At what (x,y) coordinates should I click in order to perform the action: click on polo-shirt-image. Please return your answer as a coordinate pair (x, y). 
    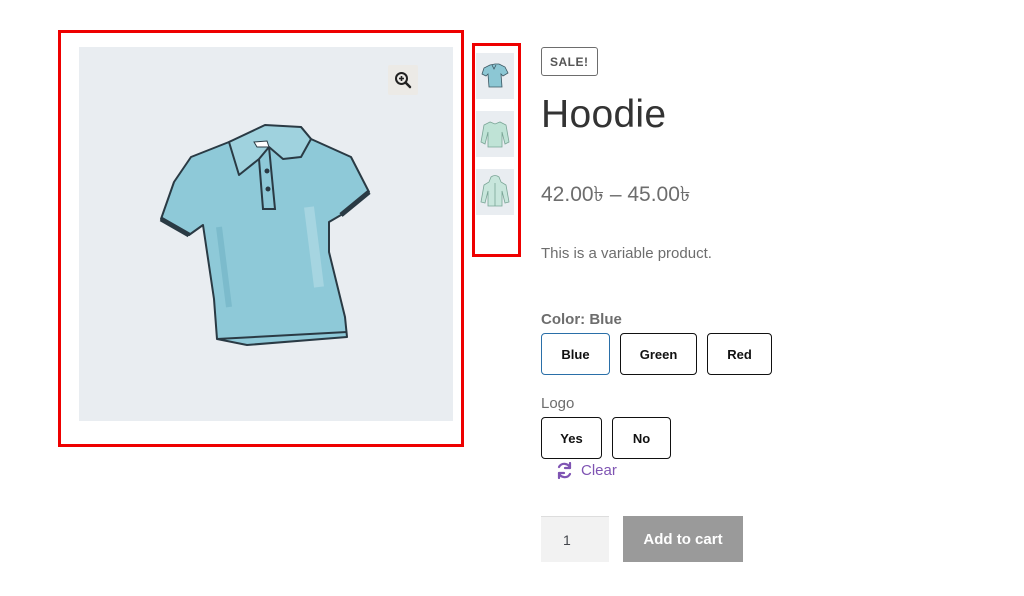
    Looking at the image, I should click on (265, 235).